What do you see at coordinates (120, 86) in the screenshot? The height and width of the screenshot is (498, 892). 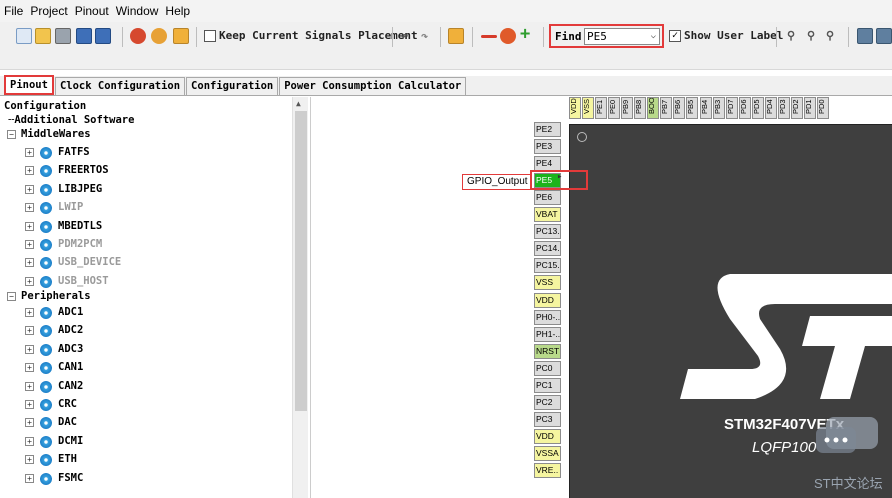 I see `tab-clock-configuration: Clock Configuration` at bounding box center [120, 86].